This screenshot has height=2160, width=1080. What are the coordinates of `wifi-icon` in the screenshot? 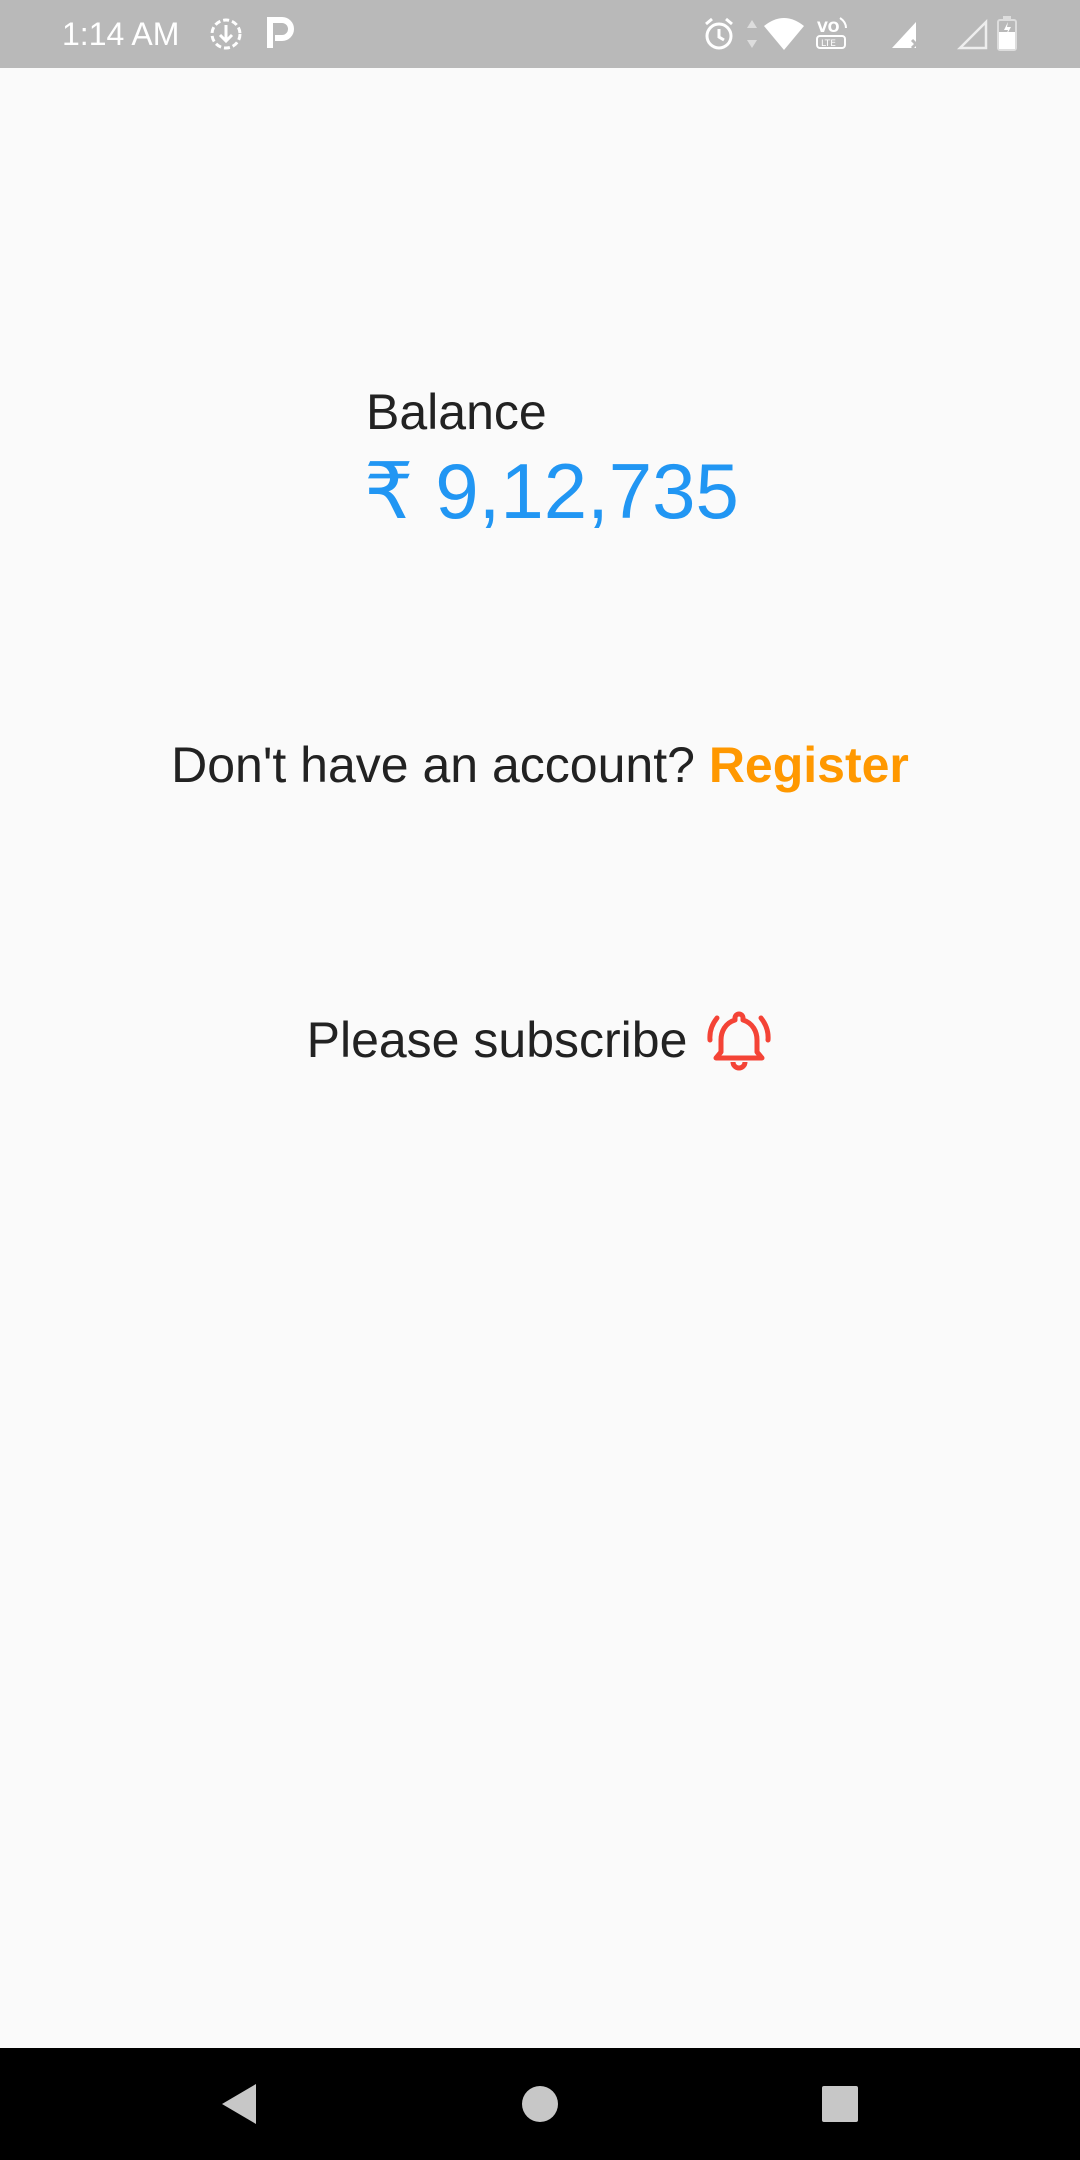 It's located at (784, 34).